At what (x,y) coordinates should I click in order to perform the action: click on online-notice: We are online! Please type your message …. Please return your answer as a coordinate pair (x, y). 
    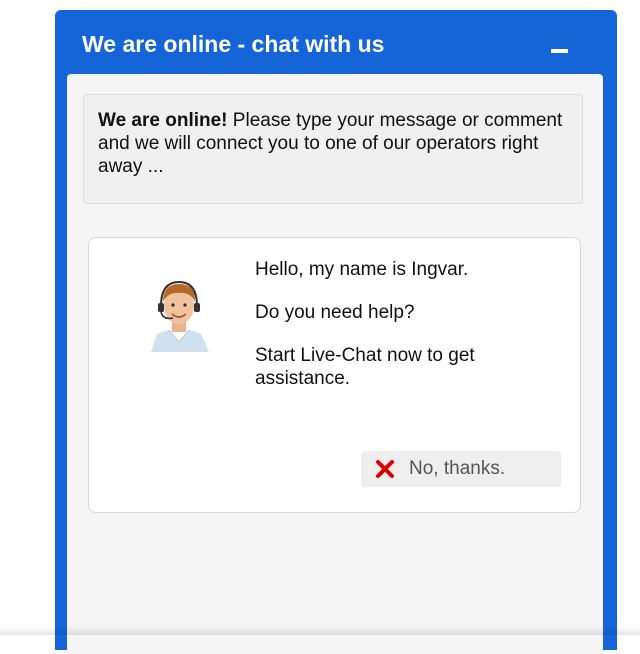
    Looking at the image, I should click on (333, 149).